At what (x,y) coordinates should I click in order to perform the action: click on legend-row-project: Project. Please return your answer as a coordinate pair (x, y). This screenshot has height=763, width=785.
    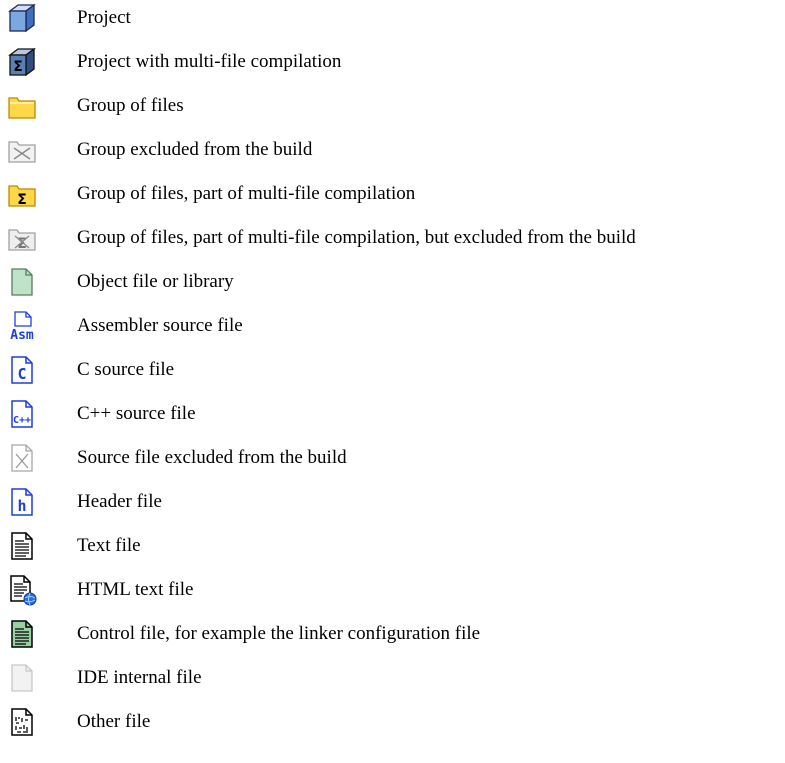
    Looking at the image, I should click on (392, 18).